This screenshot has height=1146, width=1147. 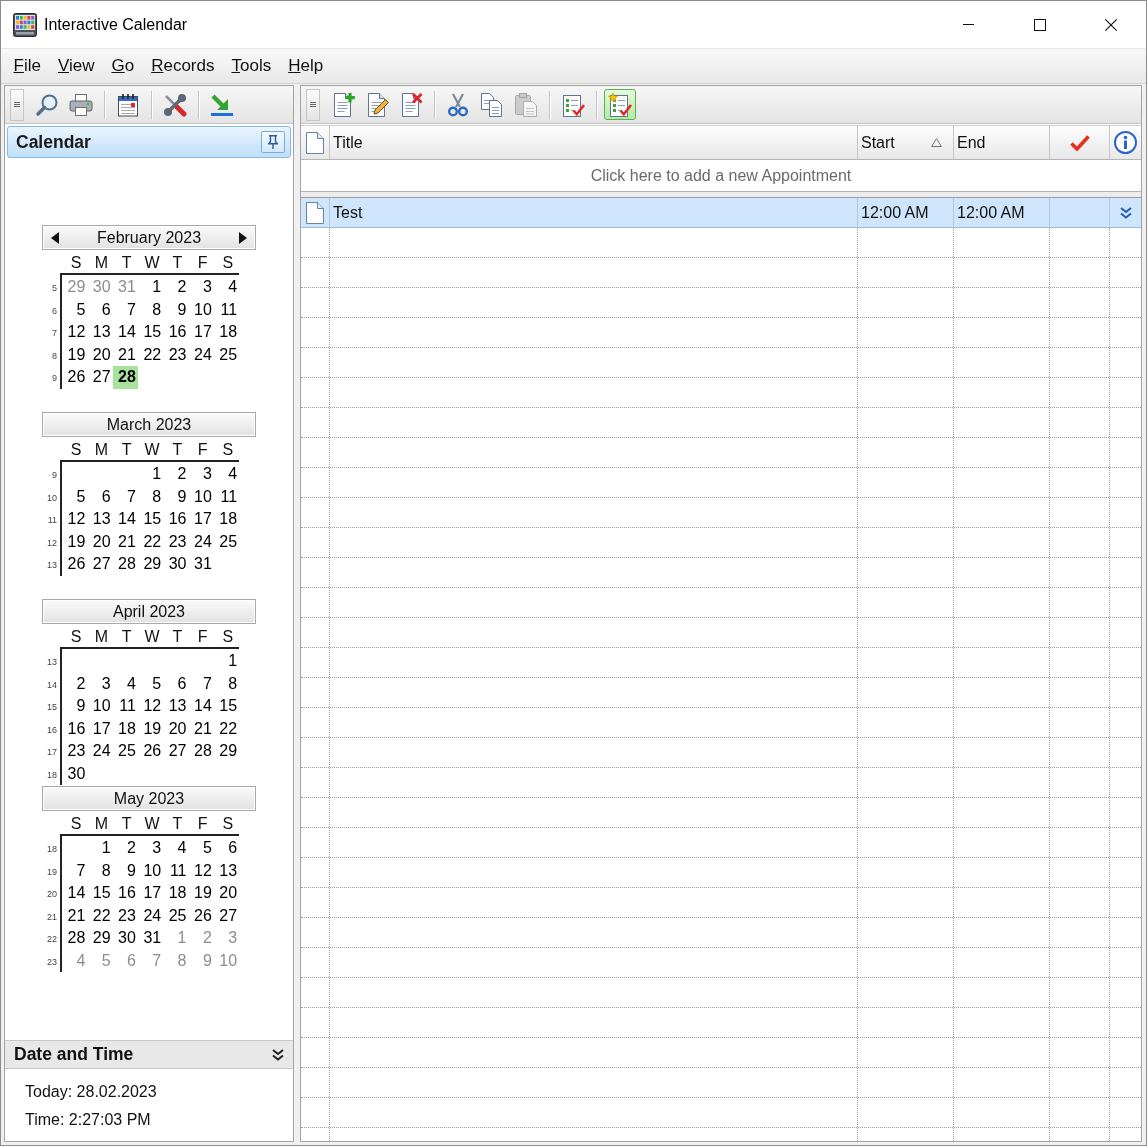 What do you see at coordinates (906, 142) in the screenshot?
I see `column-header: Start` at bounding box center [906, 142].